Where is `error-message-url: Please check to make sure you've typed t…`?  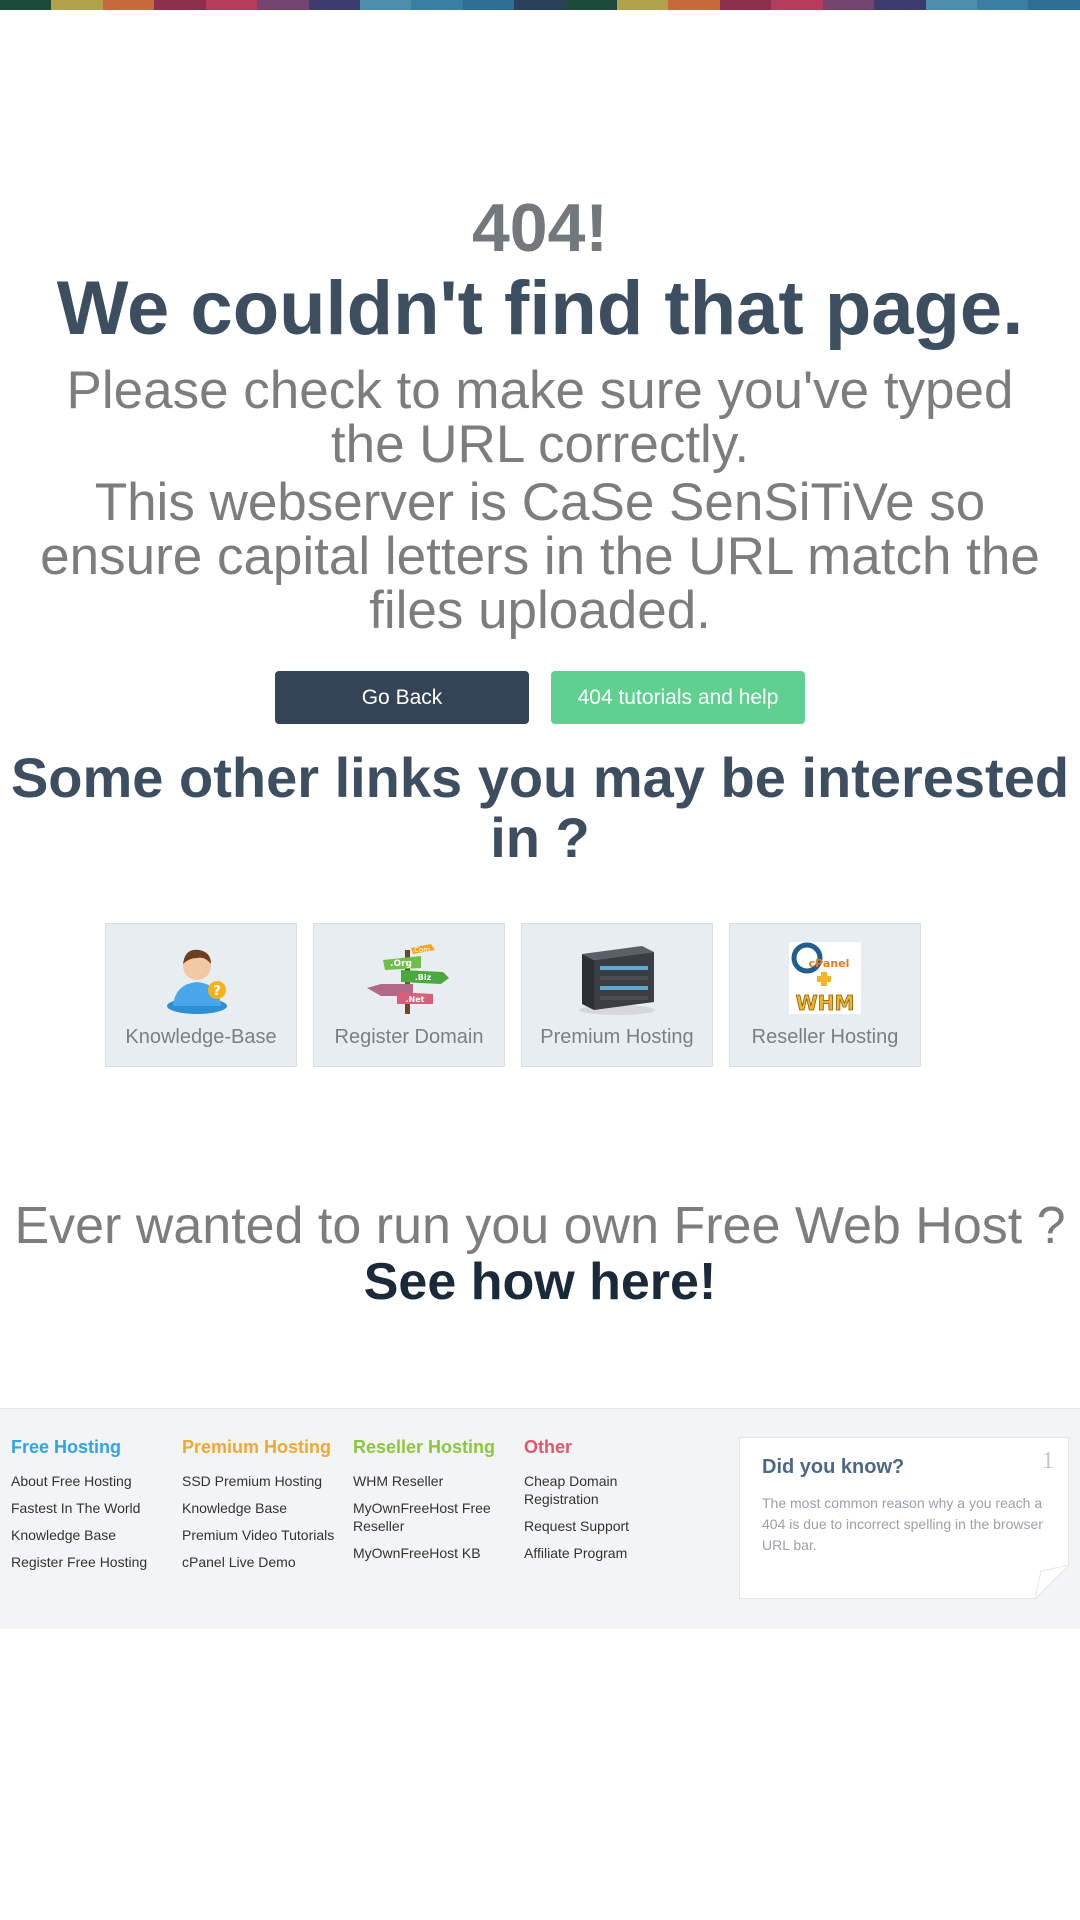 error-message-url: Please check to make sure you've typed t… is located at coordinates (540, 417).